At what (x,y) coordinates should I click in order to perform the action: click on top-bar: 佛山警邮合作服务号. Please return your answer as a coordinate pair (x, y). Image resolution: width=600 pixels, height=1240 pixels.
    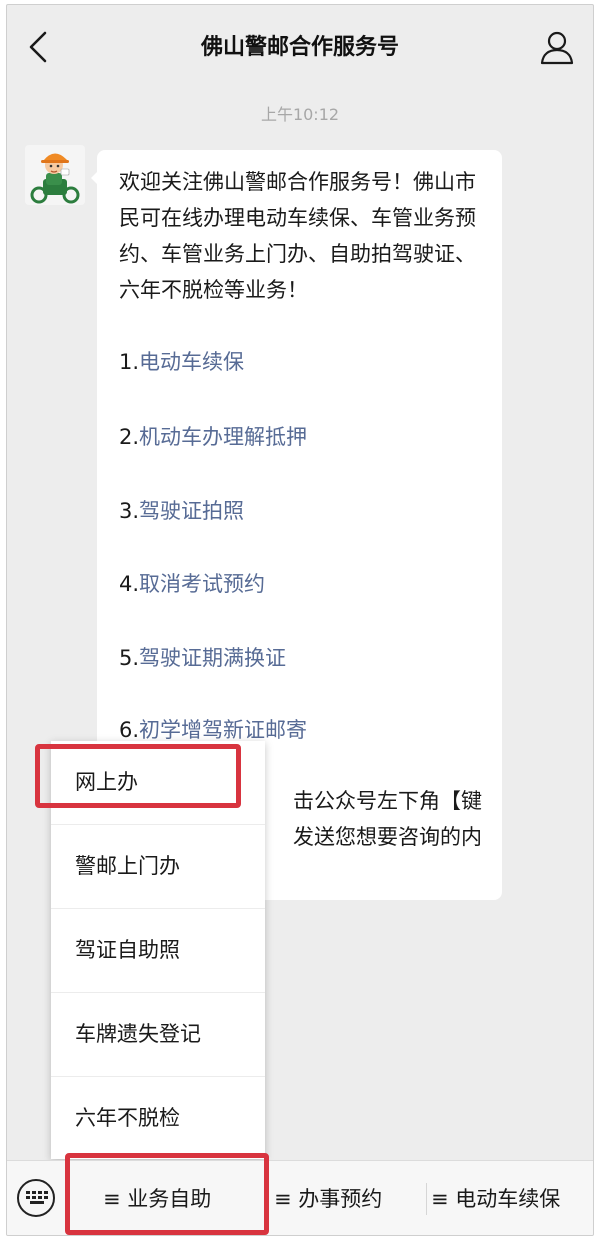
    Looking at the image, I should click on (300, 47).